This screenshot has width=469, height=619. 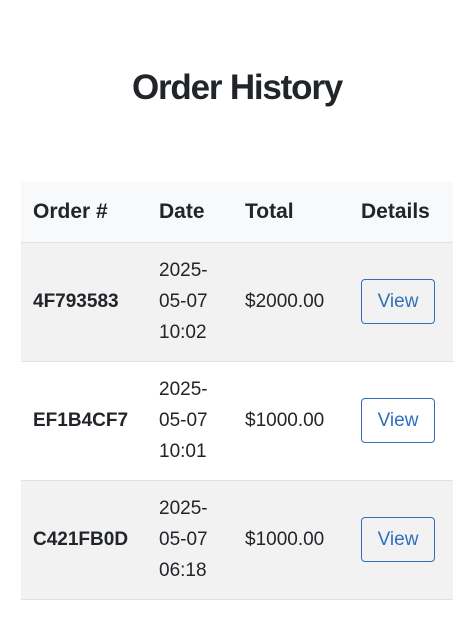 I want to click on column-header-details: Details, so click(x=401, y=212).